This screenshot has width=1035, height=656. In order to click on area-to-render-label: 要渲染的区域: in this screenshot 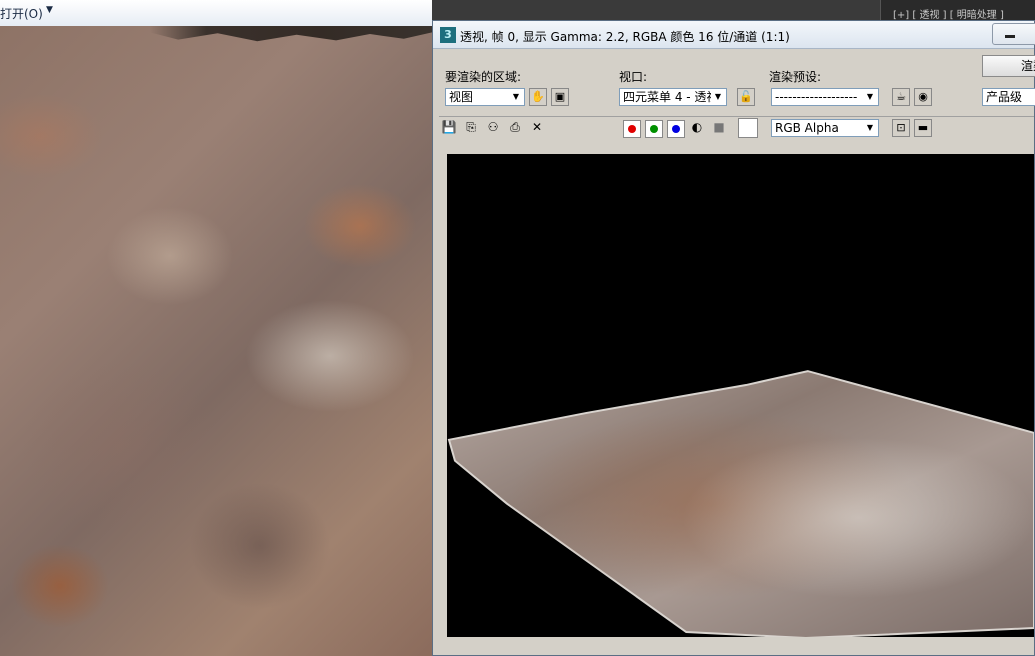, I will do `click(483, 77)`.